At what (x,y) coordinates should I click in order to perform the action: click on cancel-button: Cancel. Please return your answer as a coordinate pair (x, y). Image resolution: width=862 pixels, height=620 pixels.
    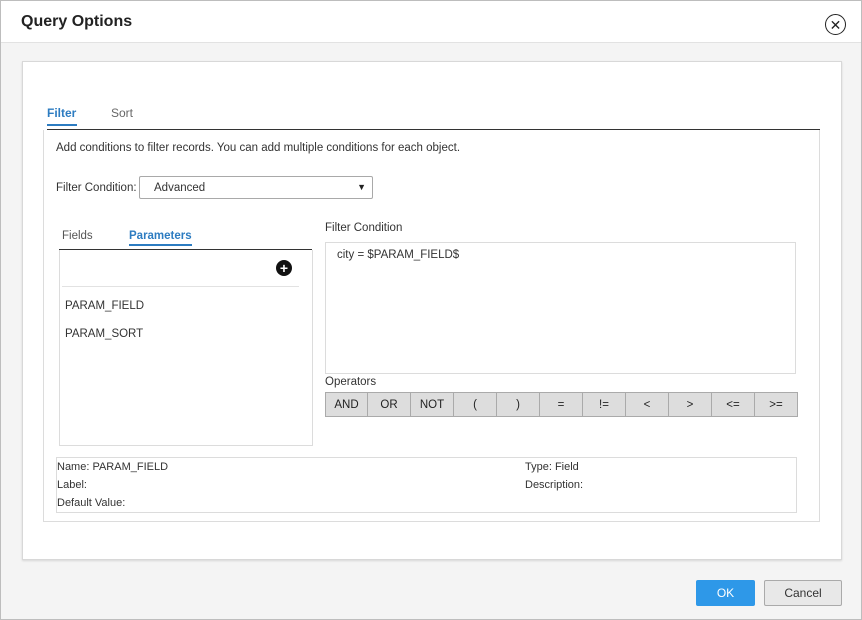
    Looking at the image, I should click on (803, 593).